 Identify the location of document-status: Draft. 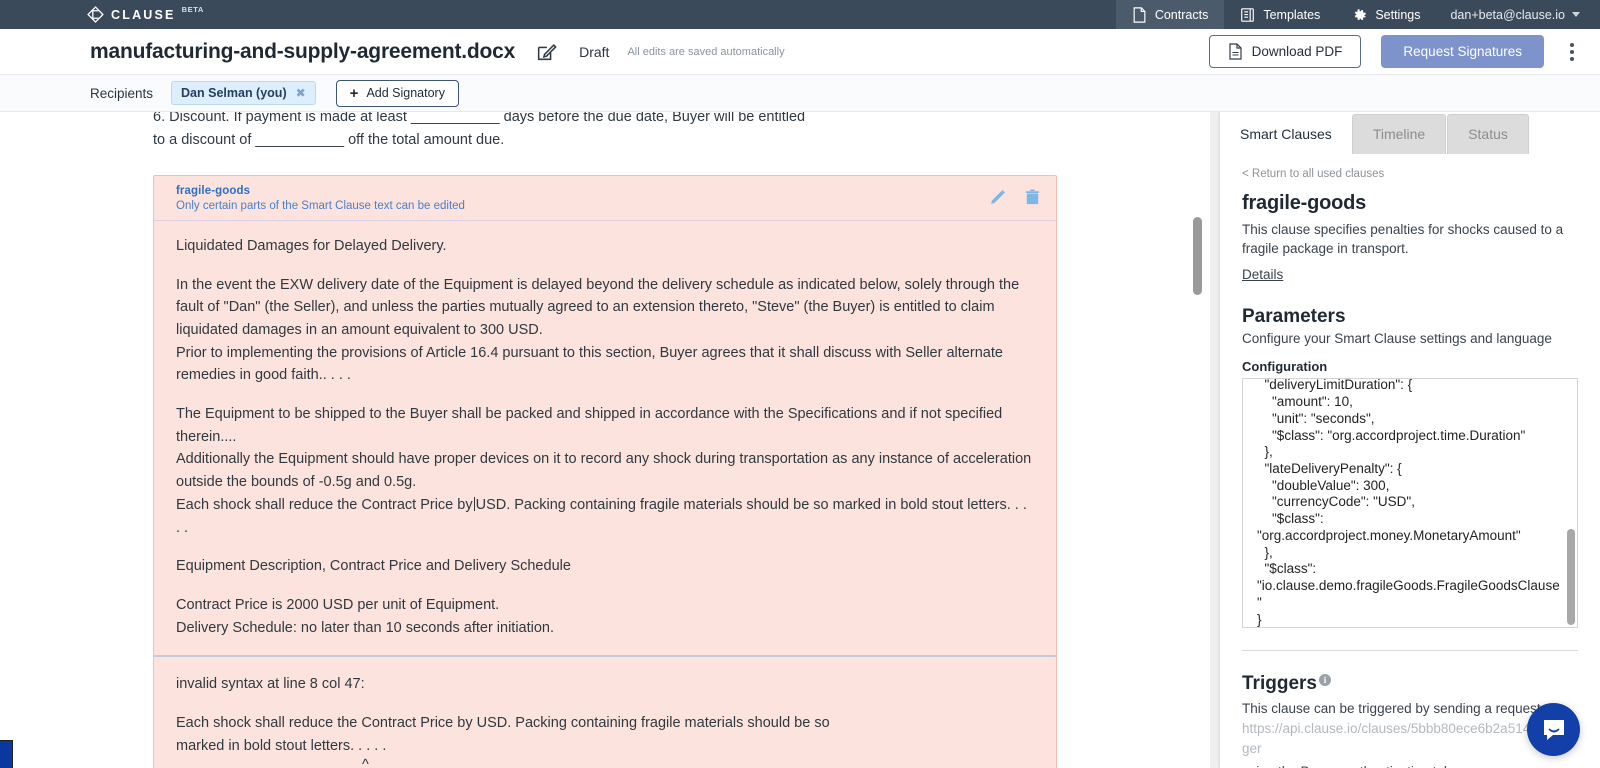
(594, 51).